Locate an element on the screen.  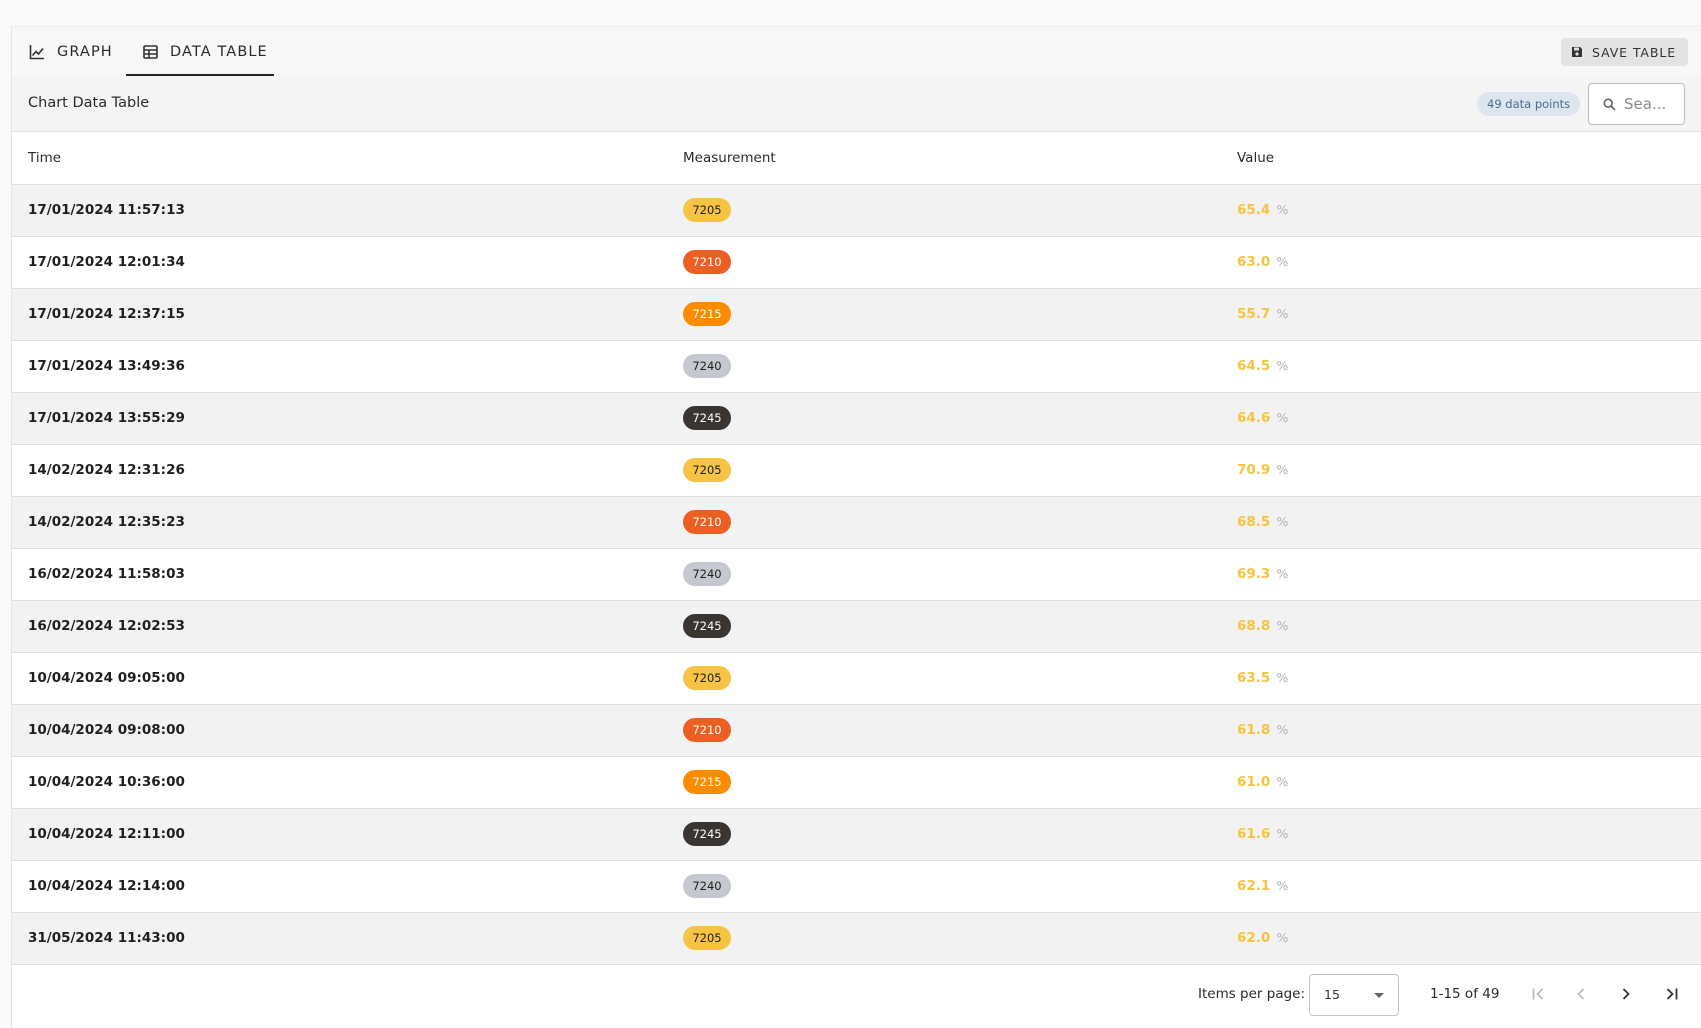
table-row: 17/01/2024 11:57:13 7205 65.4% is located at coordinates (856, 210).